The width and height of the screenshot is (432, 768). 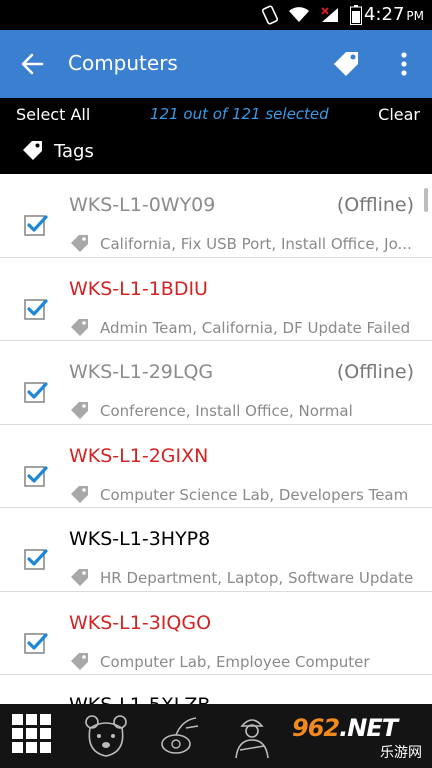 I want to click on computer-name: WKS-L1-2GIXN, so click(x=139, y=455).